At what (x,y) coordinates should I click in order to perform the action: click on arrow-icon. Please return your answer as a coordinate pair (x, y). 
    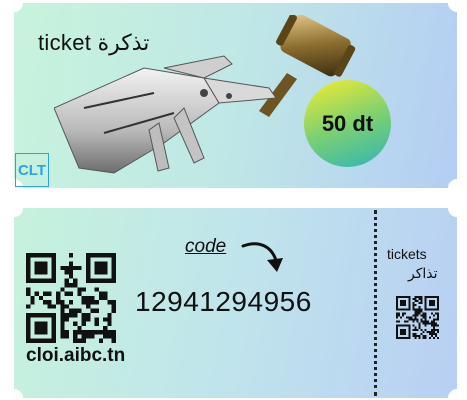
    Looking at the image, I should click on (262, 257).